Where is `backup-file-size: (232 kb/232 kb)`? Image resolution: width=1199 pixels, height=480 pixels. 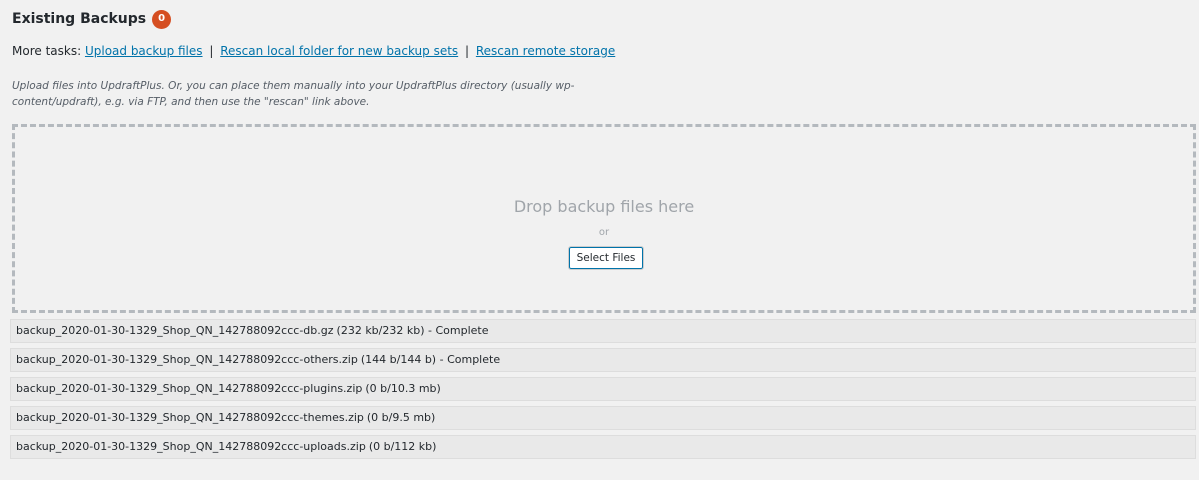 backup-file-size: (232 kb/232 kb) is located at coordinates (380, 330).